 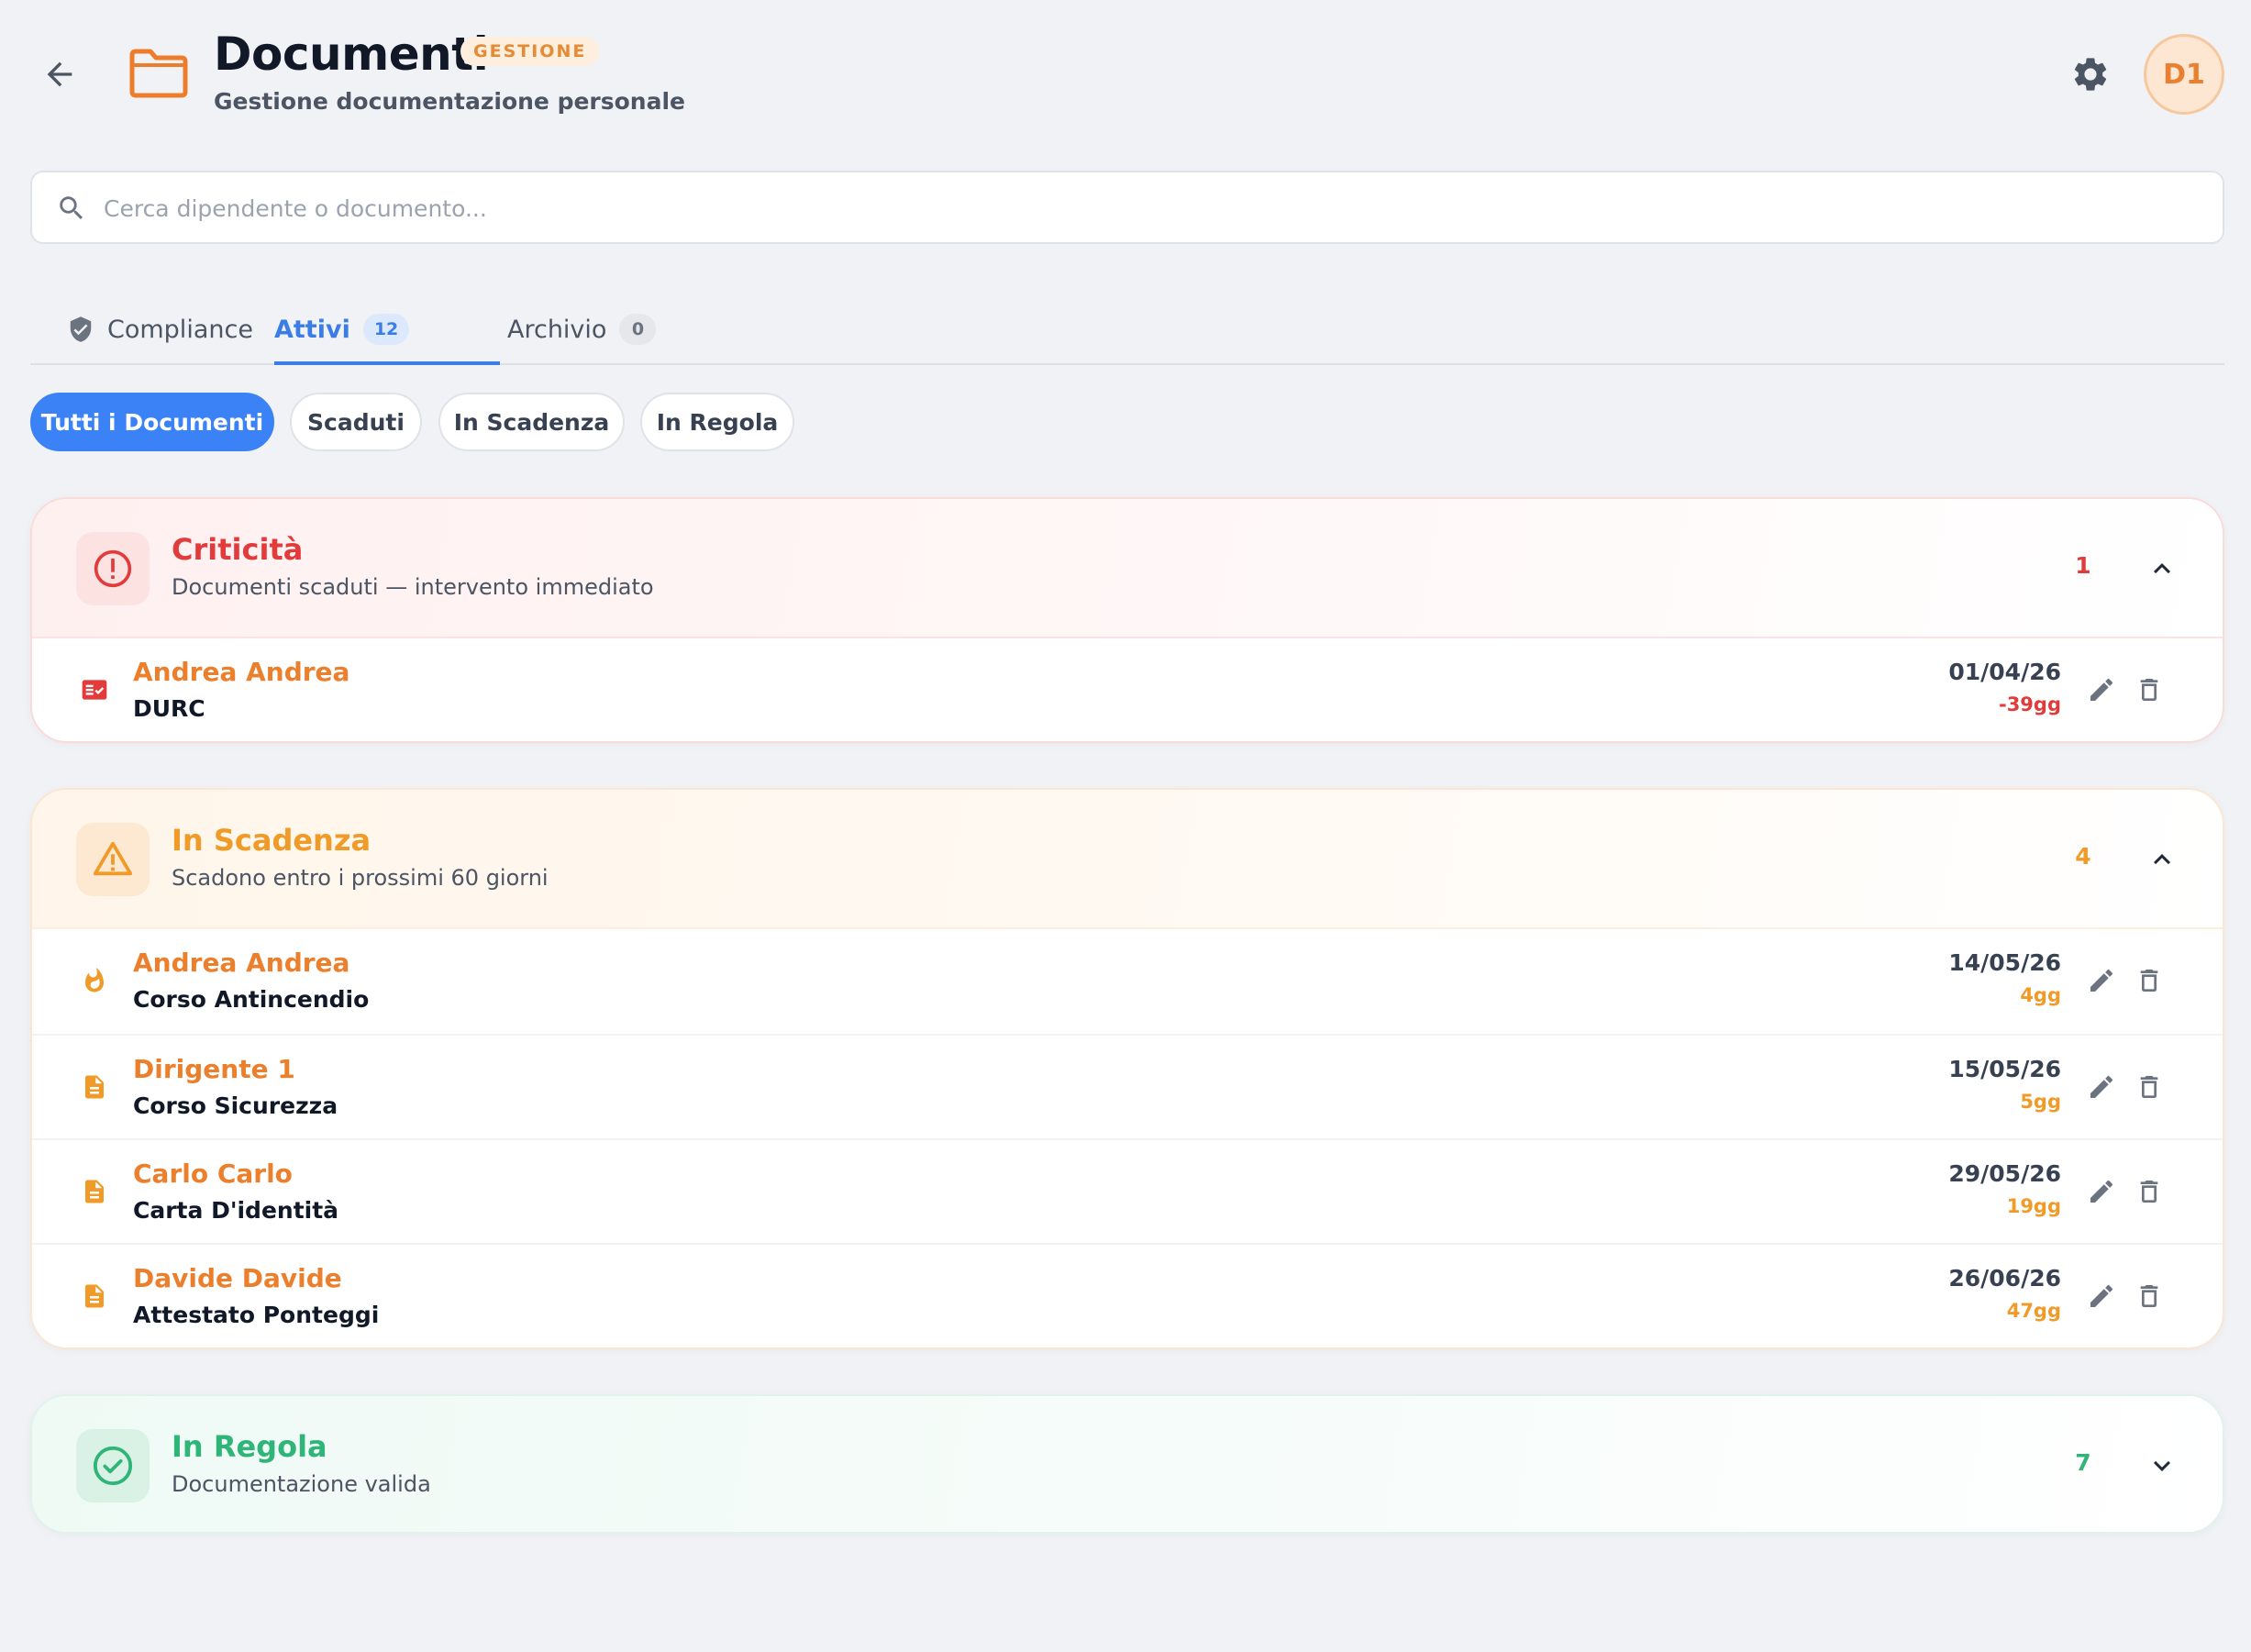 I want to click on tab-label: Compliance, so click(x=180, y=329).